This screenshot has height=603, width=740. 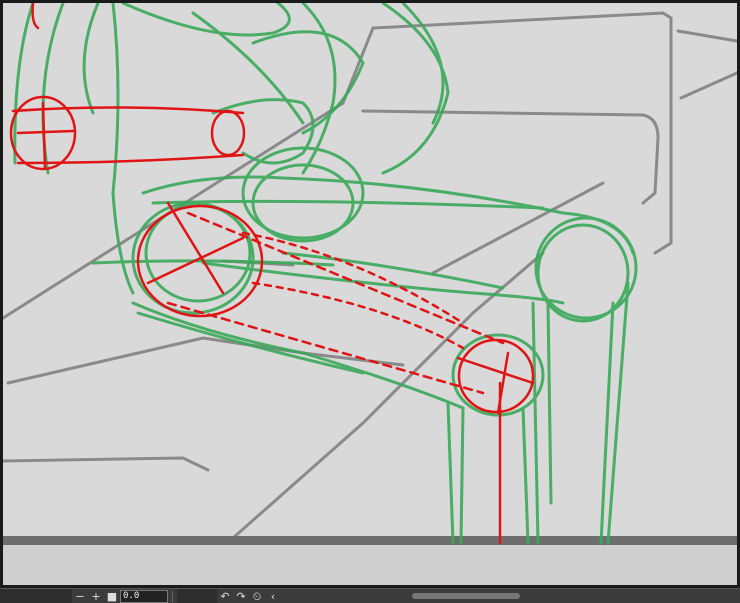 I want to click on zoom-out-button: −, so click(x=80, y=596).